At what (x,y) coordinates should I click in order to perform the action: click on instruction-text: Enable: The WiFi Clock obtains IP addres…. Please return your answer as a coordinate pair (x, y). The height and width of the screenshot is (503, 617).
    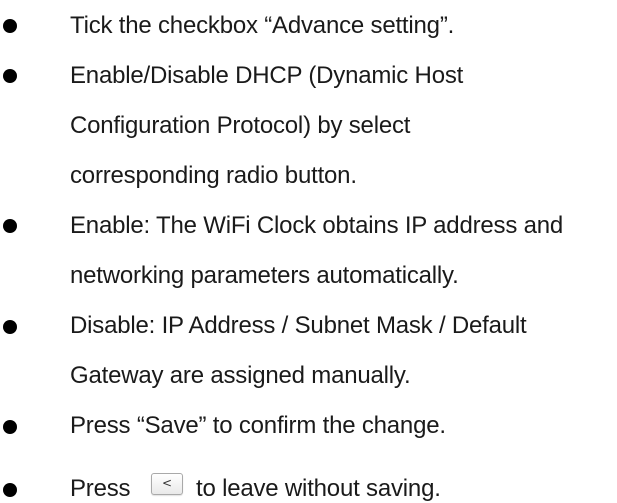
    Looking at the image, I should click on (317, 225).